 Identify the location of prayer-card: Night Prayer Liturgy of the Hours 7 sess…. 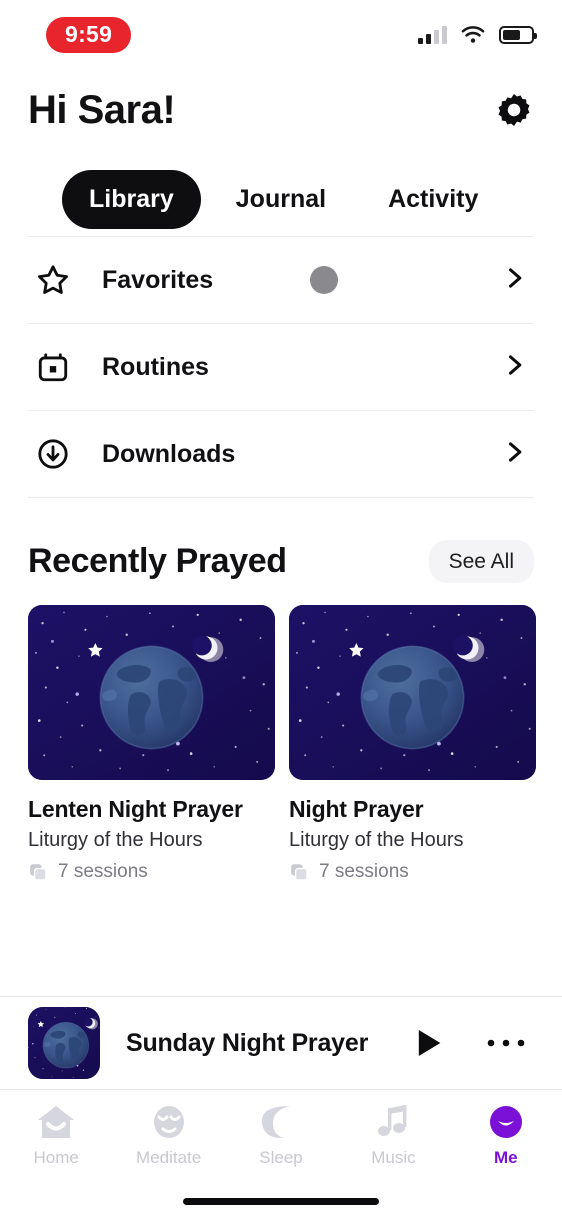
(412, 744).